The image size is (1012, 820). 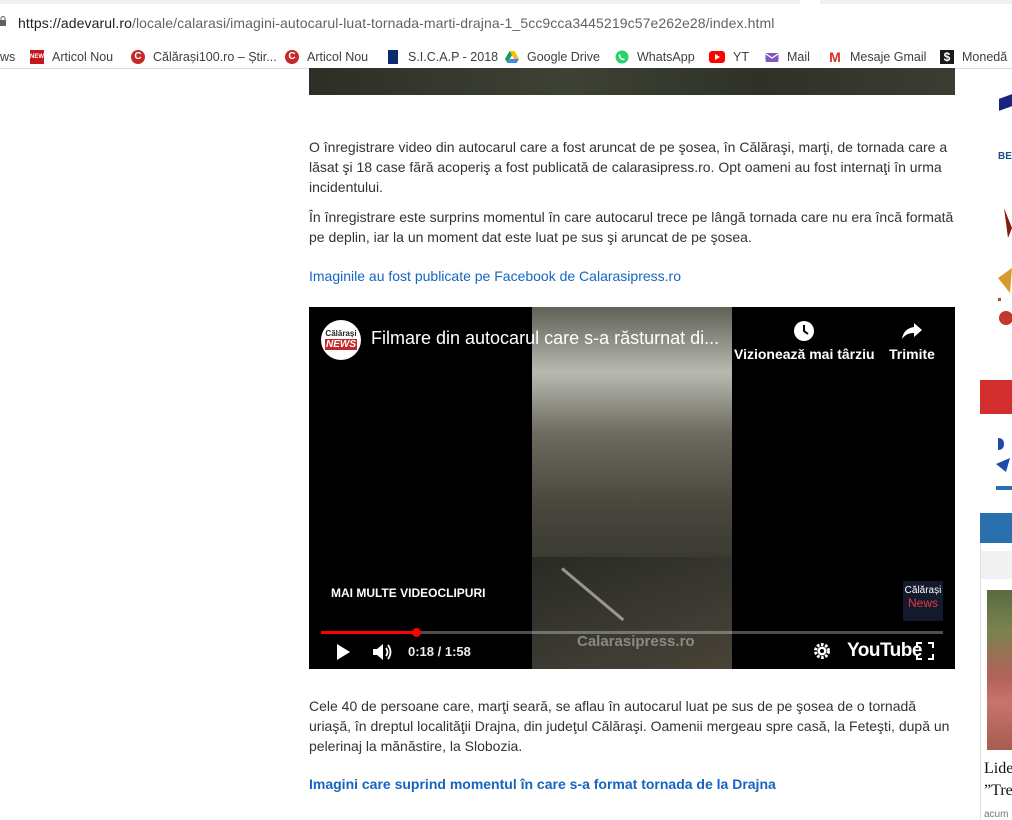 I want to click on right-sidebar: BE Lide ”Tre acum, so click(x=996, y=444).